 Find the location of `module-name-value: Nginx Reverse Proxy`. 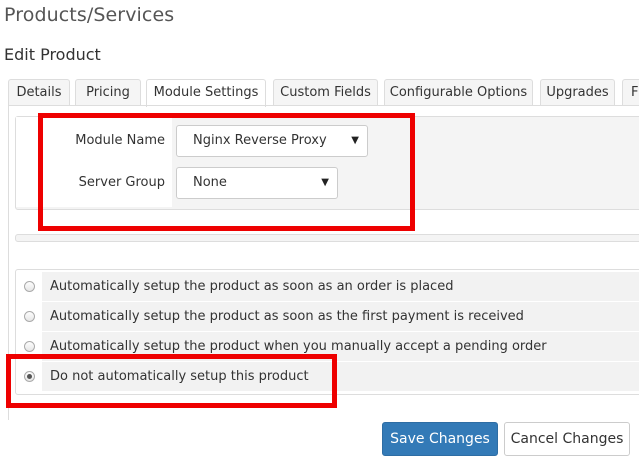

module-name-value: Nginx Reverse Proxy is located at coordinates (260, 140).